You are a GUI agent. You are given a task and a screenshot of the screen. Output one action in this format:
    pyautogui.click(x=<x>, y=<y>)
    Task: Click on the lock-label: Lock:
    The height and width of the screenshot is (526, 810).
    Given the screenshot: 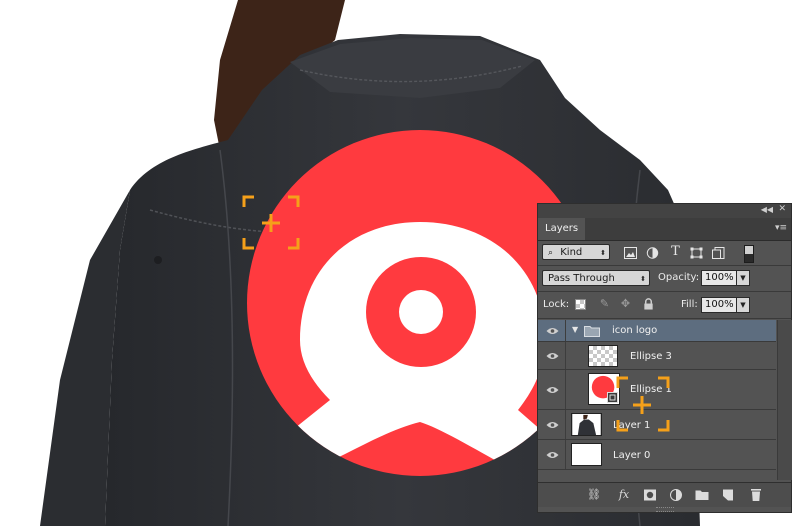 What is the action you would take?
    pyautogui.click(x=556, y=304)
    